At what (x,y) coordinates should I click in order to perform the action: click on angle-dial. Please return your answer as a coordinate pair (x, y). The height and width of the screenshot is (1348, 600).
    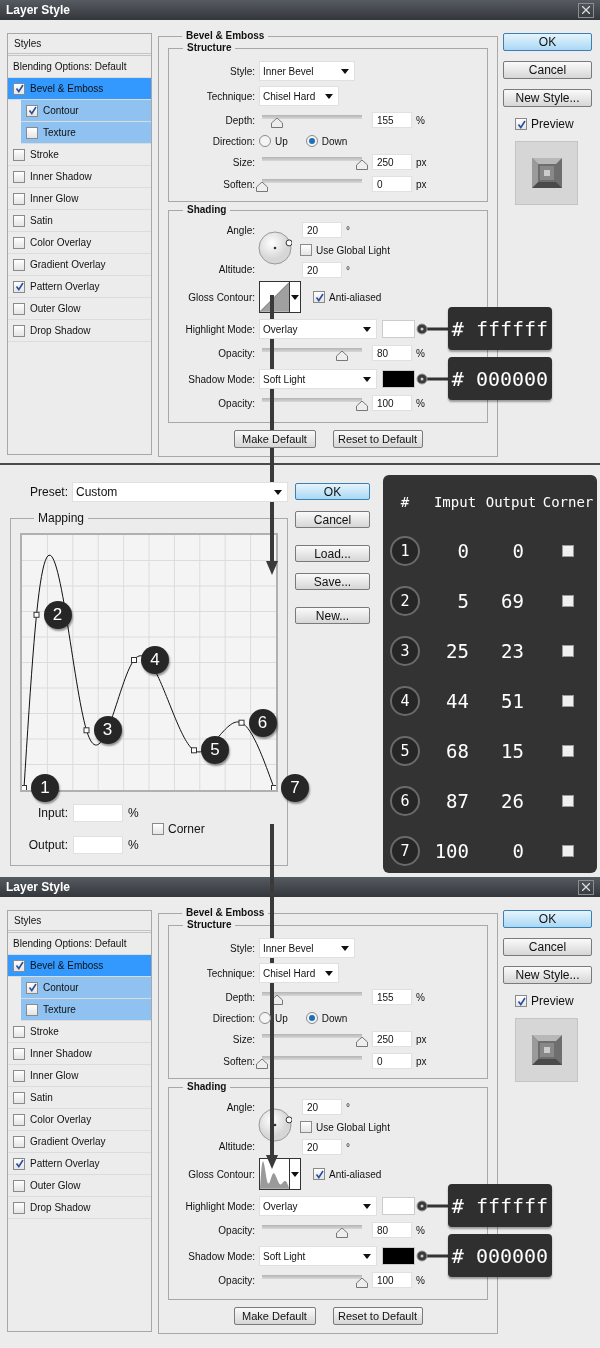
    Looking at the image, I should click on (275, 1125).